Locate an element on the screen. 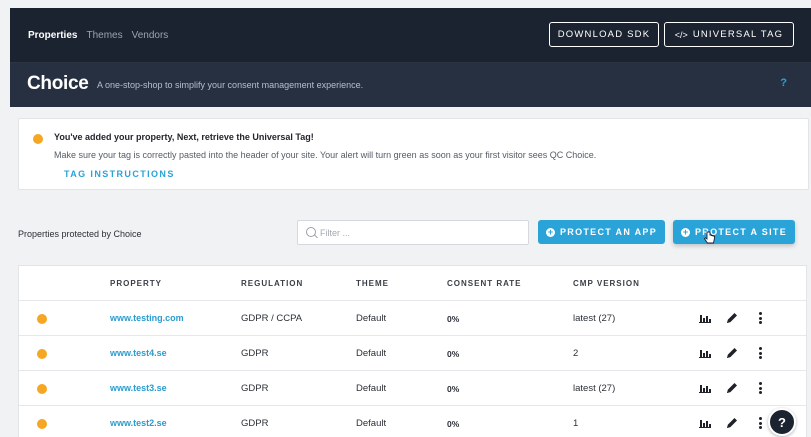  property-link: www.testing.com is located at coordinates (147, 318).